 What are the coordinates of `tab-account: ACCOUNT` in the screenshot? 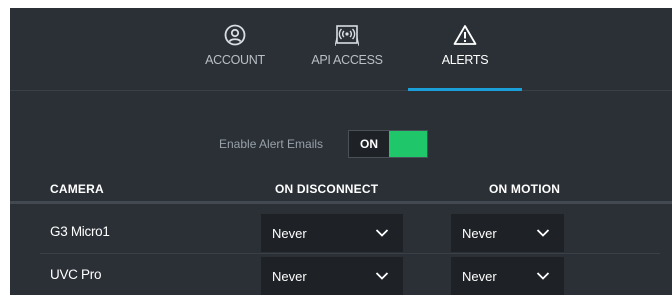 It's located at (235, 49).